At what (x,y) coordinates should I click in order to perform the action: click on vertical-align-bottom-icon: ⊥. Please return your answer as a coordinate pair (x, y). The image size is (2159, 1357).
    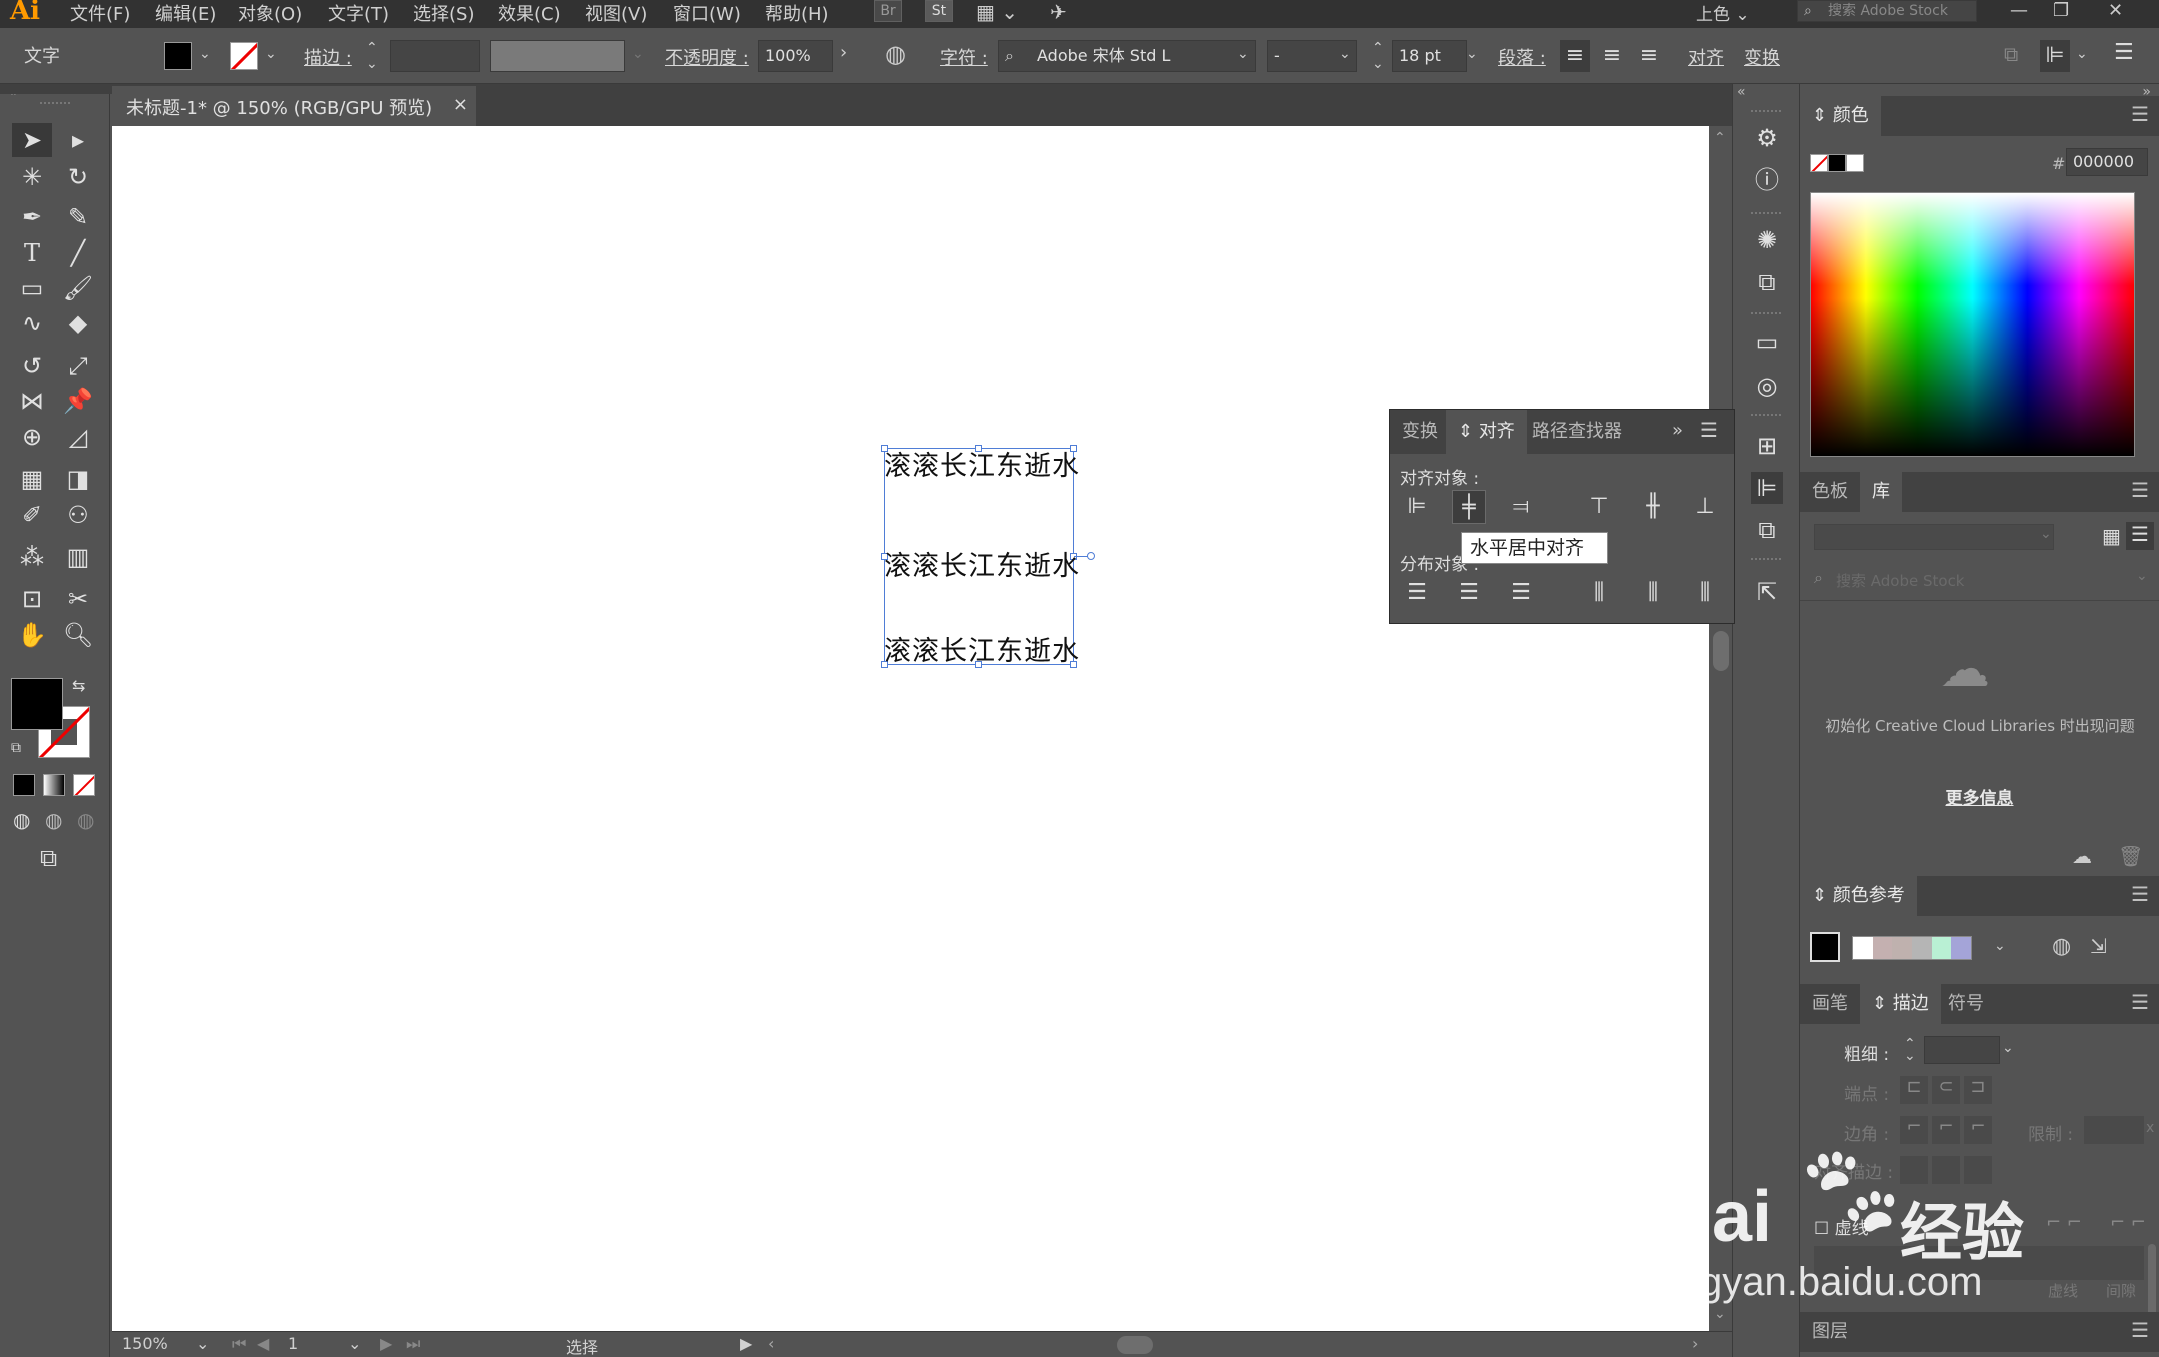
    Looking at the image, I should click on (1705, 507).